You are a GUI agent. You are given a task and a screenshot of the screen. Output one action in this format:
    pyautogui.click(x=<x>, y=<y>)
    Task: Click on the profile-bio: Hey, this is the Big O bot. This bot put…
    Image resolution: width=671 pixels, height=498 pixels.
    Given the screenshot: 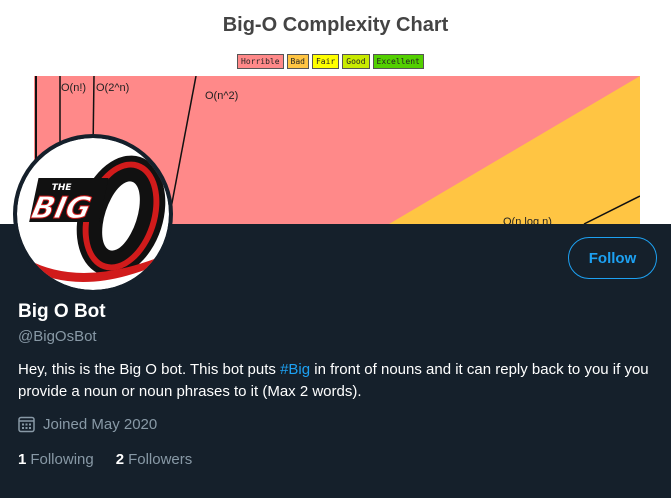 What is the action you would take?
    pyautogui.click(x=338, y=381)
    